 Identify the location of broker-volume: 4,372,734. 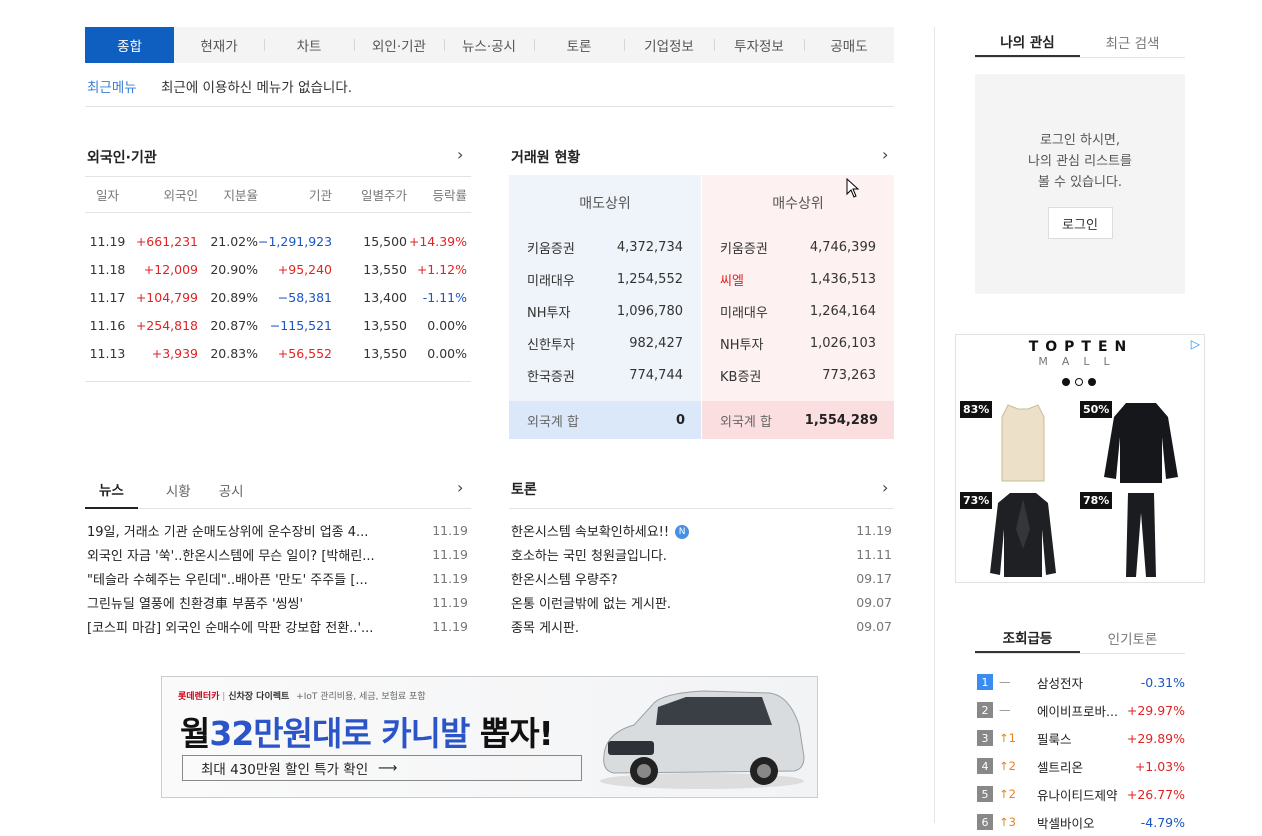
(649, 247).